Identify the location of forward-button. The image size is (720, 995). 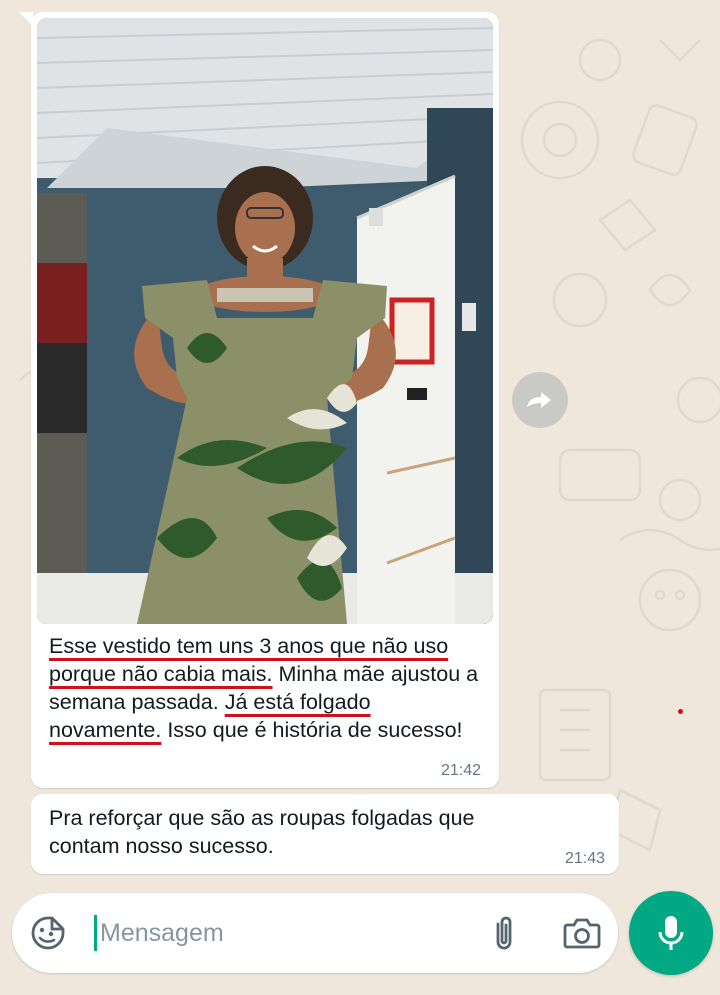
(540, 400).